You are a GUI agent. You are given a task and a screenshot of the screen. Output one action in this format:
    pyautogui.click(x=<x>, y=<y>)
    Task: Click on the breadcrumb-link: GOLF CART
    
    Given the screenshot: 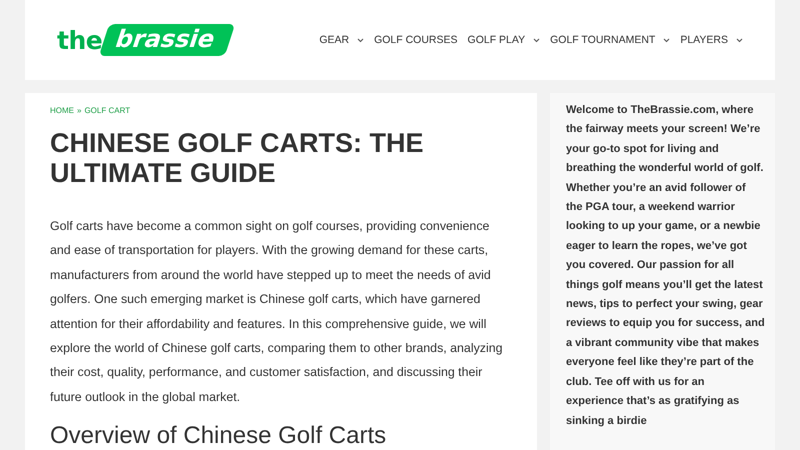 What is the action you would take?
    pyautogui.click(x=107, y=110)
    